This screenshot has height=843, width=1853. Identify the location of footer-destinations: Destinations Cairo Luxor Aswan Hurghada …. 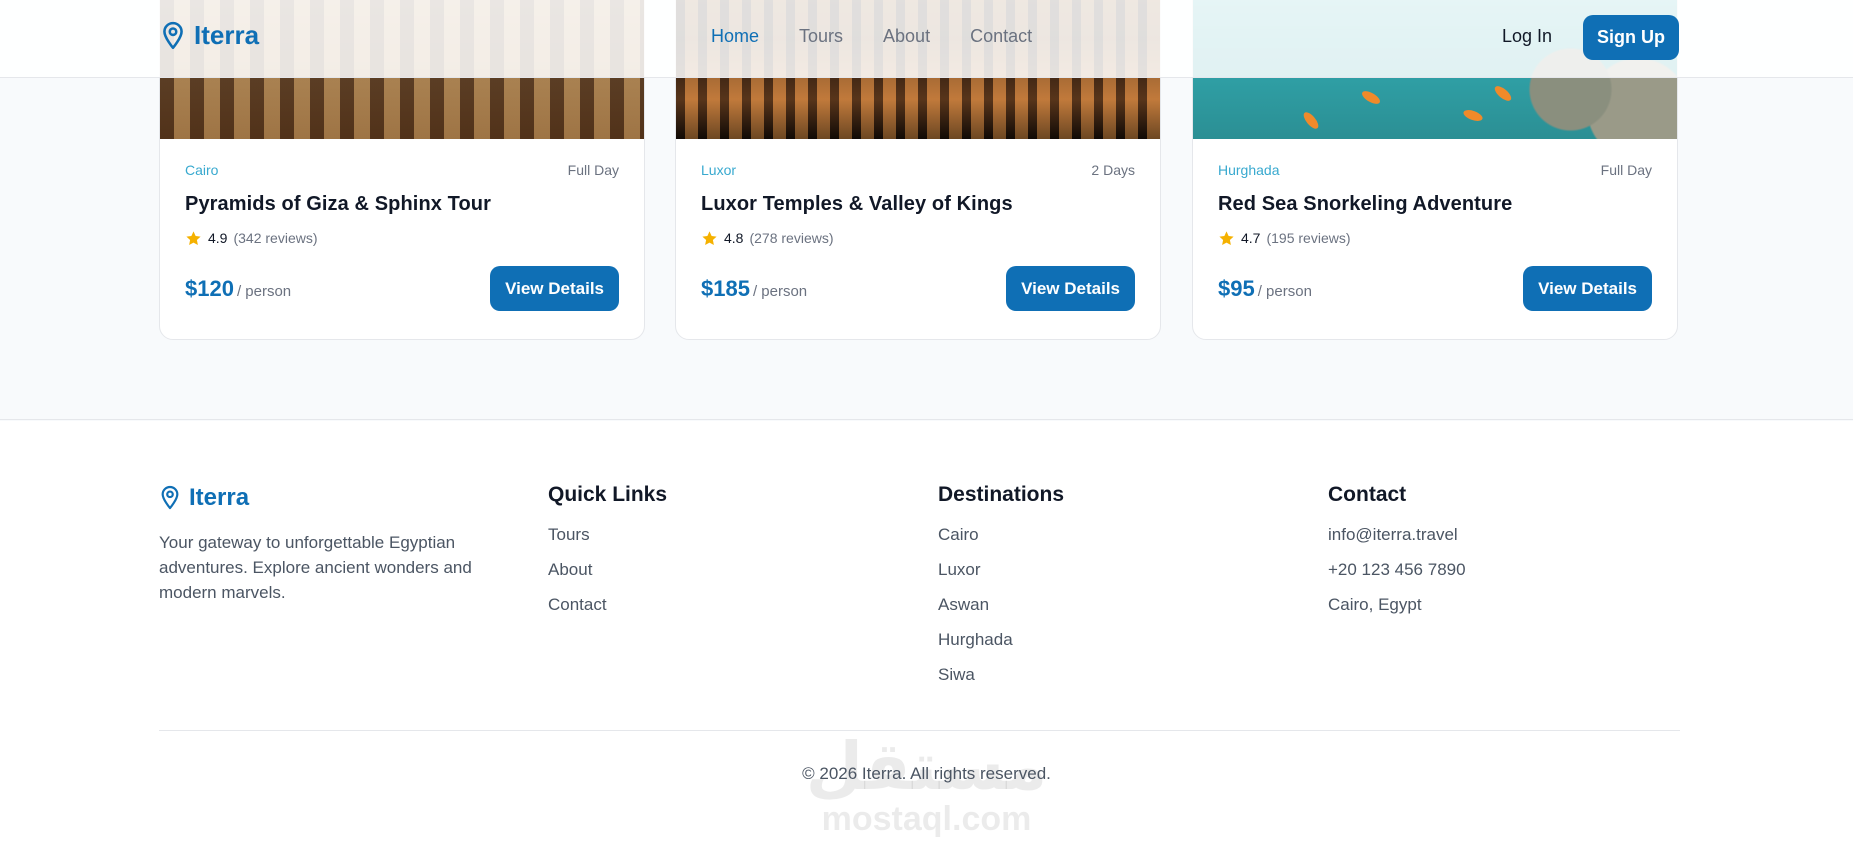
(1001, 591).